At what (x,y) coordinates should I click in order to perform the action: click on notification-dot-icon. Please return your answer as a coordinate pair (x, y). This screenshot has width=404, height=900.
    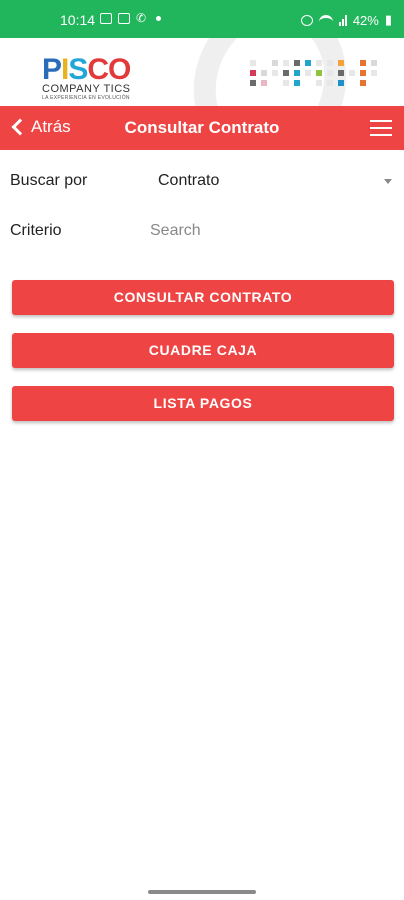
    Looking at the image, I should click on (159, 18).